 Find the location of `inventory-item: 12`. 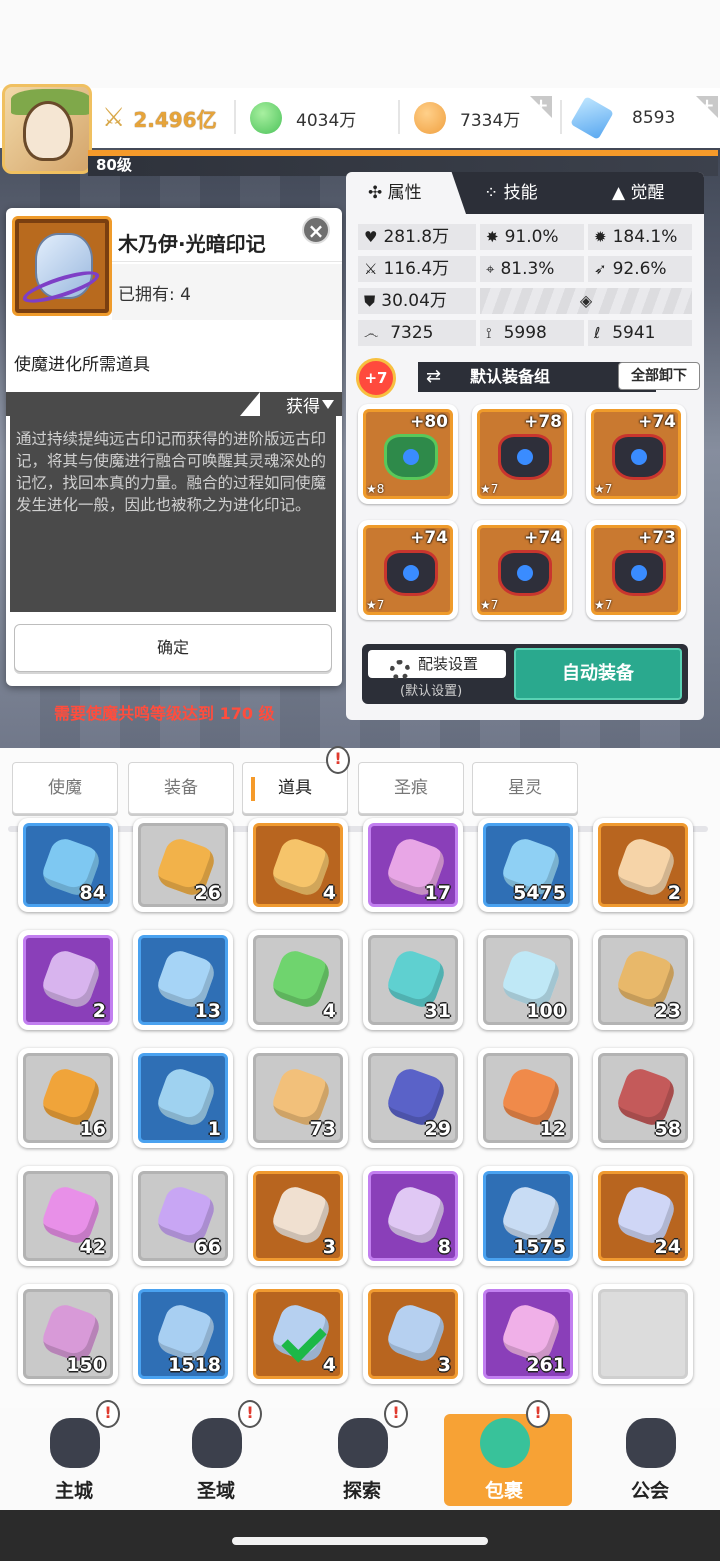

inventory-item: 12 is located at coordinates (528, 1098).